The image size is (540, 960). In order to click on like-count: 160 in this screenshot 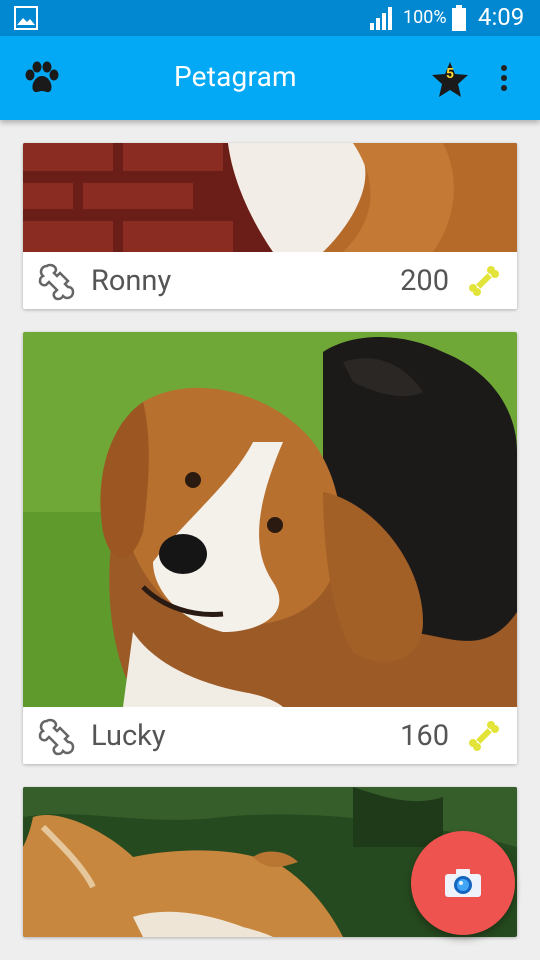, I will do `click(424, 736)`.